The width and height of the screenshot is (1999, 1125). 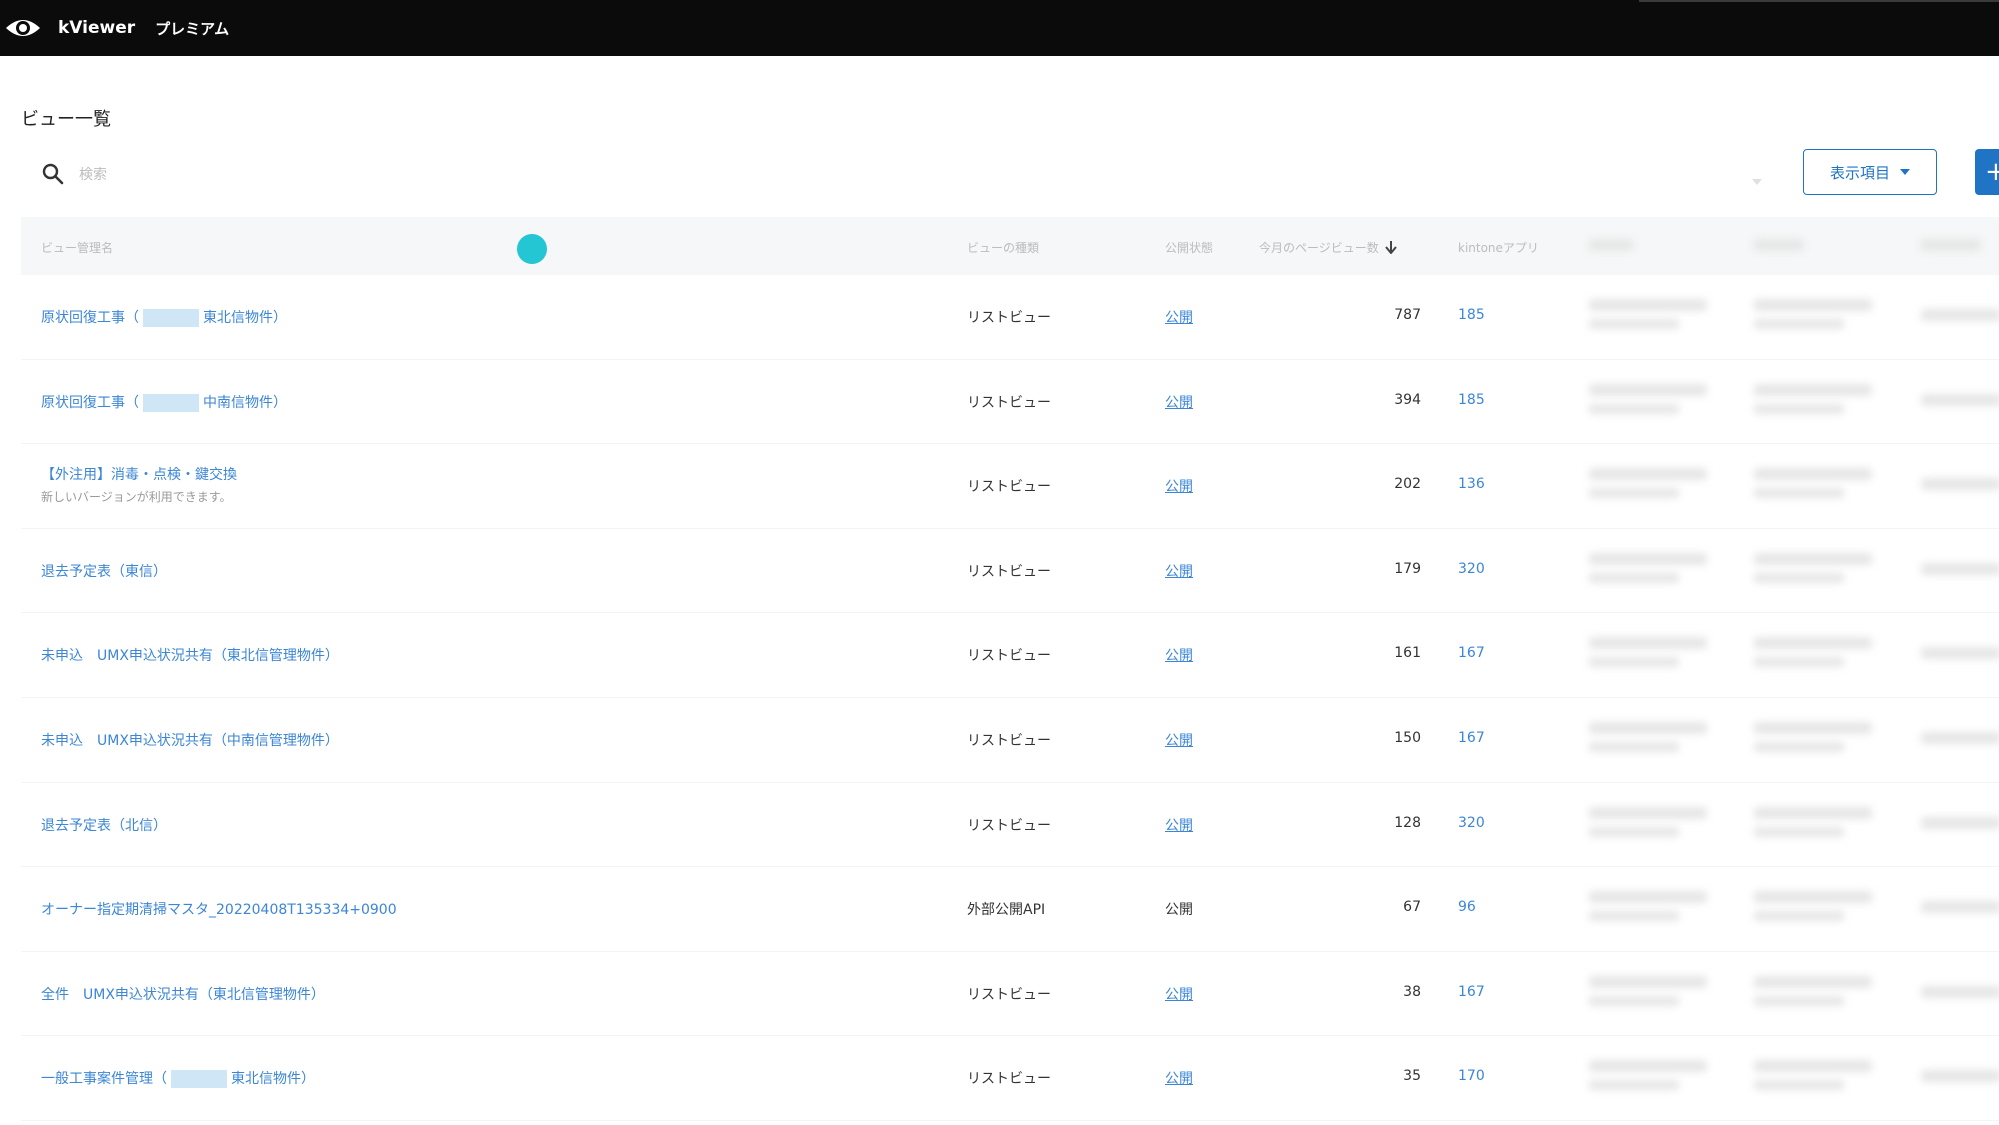 I want to click on header-app: kintoneアプリ, so click(x=1498, y=247).